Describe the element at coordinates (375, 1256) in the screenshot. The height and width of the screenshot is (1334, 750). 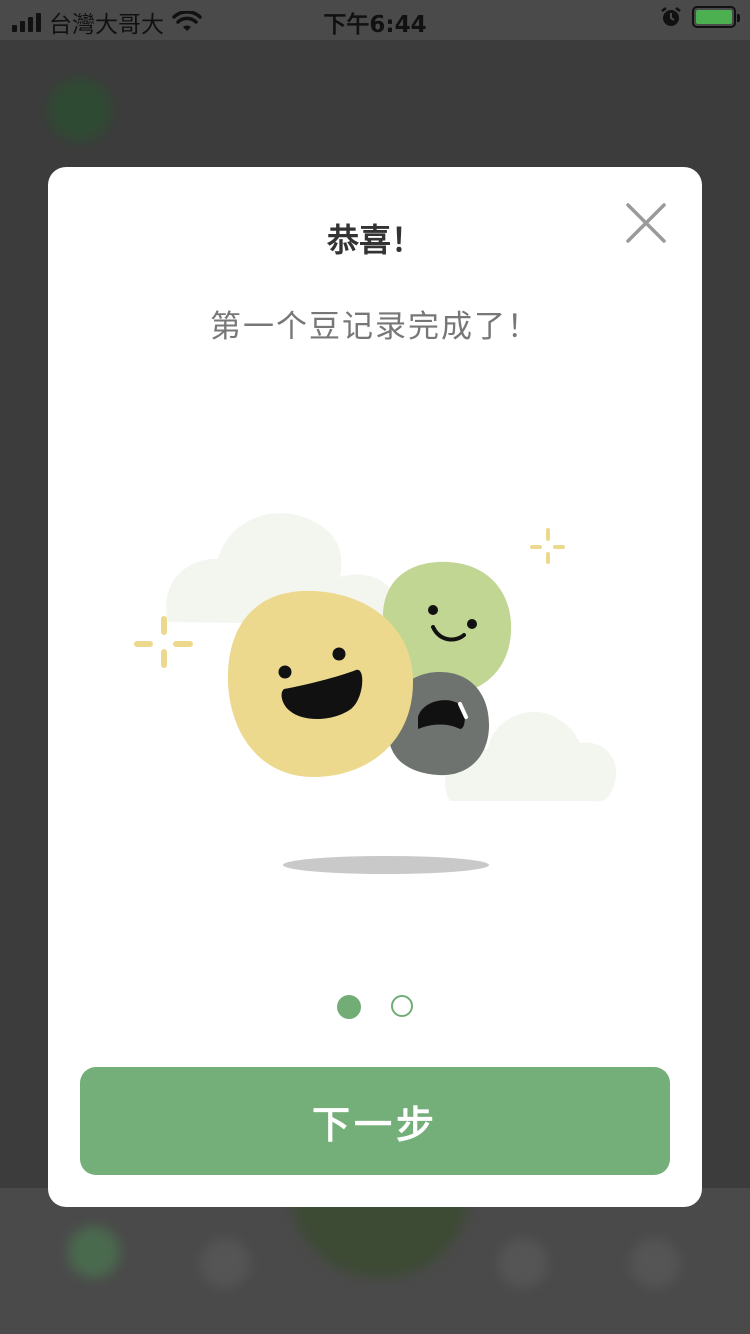
I see `background-tab-bar` at that location.